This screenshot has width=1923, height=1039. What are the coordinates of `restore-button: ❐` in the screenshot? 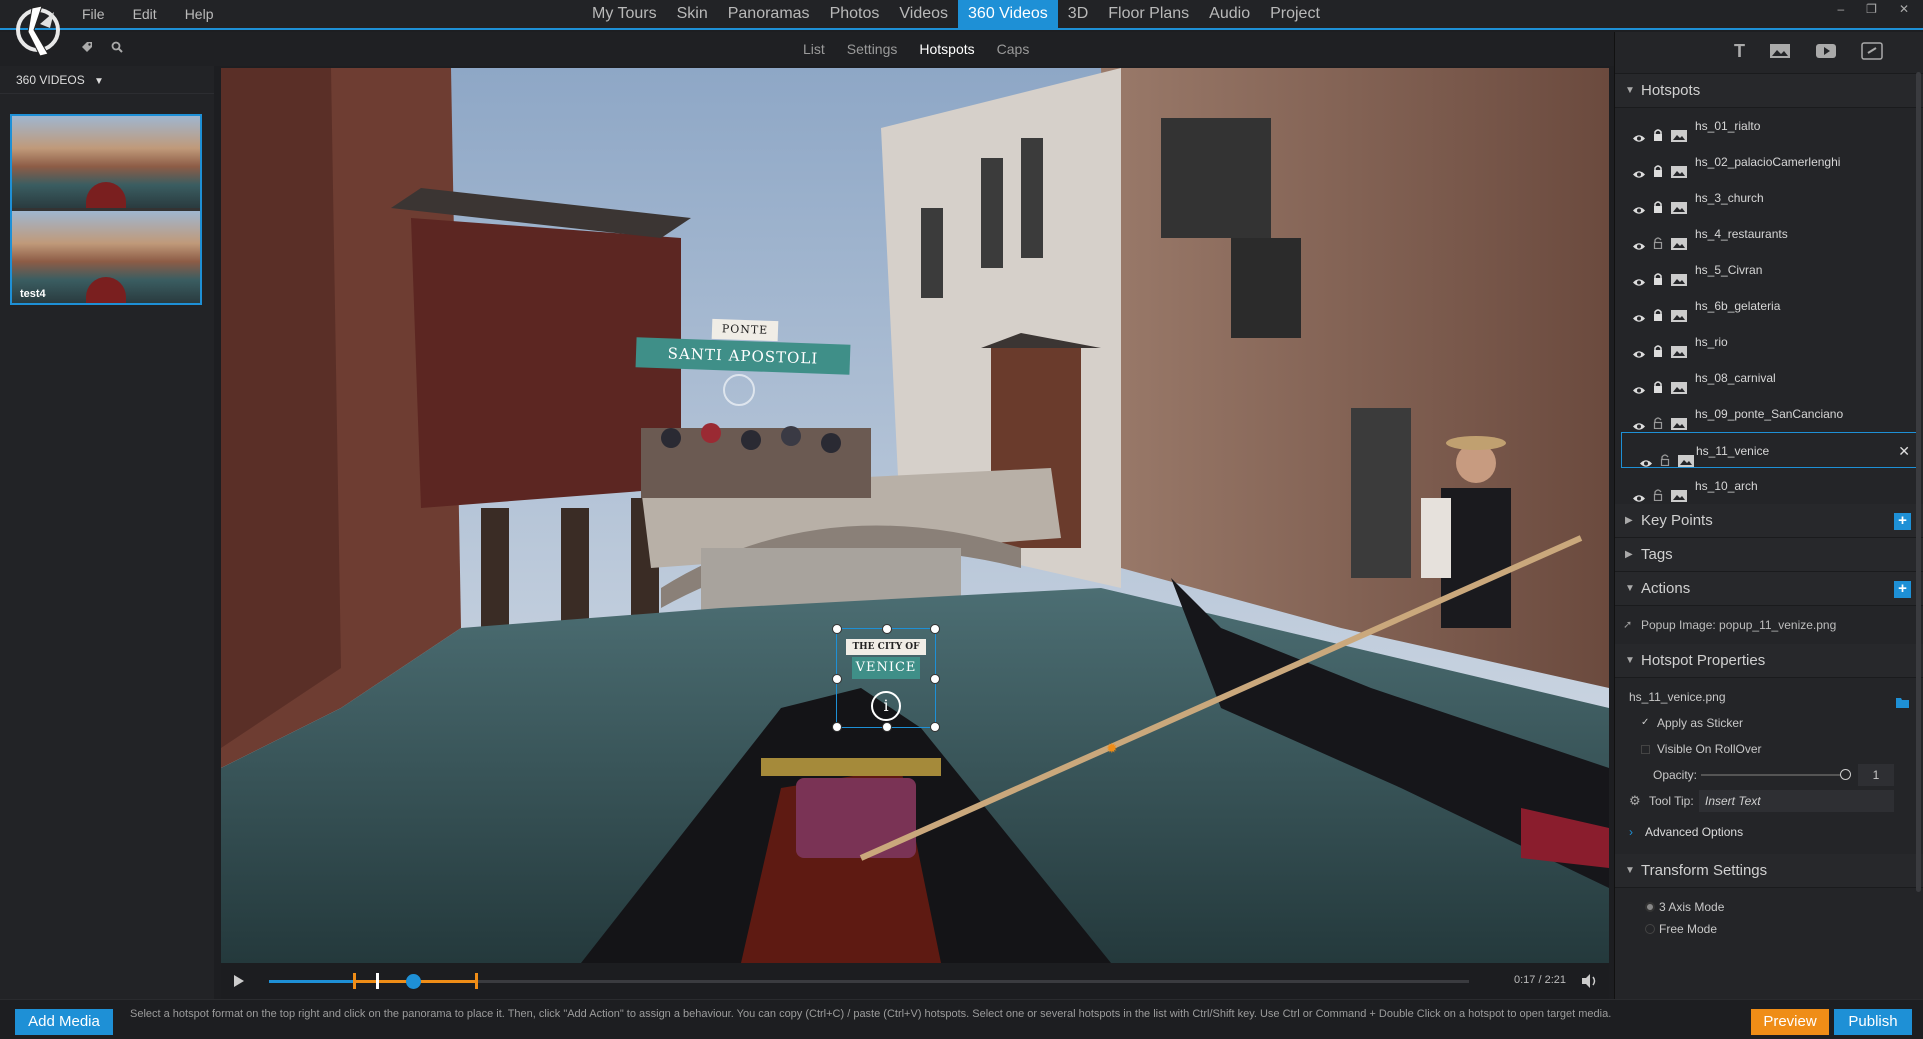 It's located at (1871, 9).